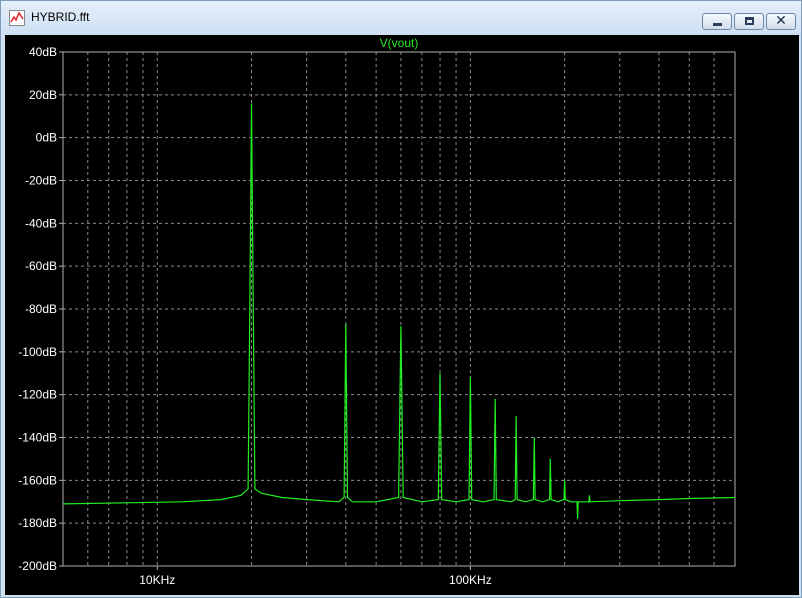  I want to click on maximize-button, so click(749, 21).